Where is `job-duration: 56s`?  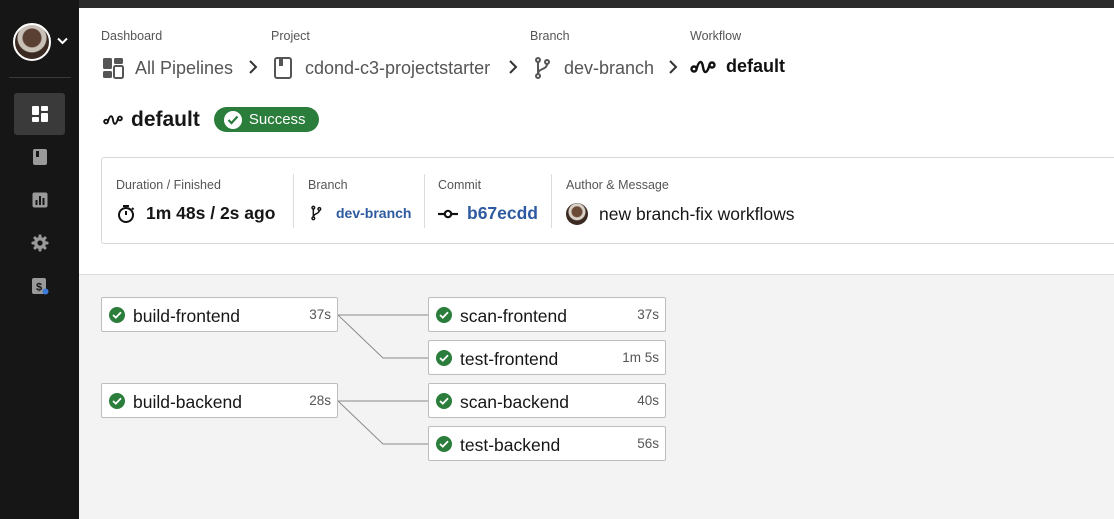
job-duration: 56s is located at coordinates (648, 443).